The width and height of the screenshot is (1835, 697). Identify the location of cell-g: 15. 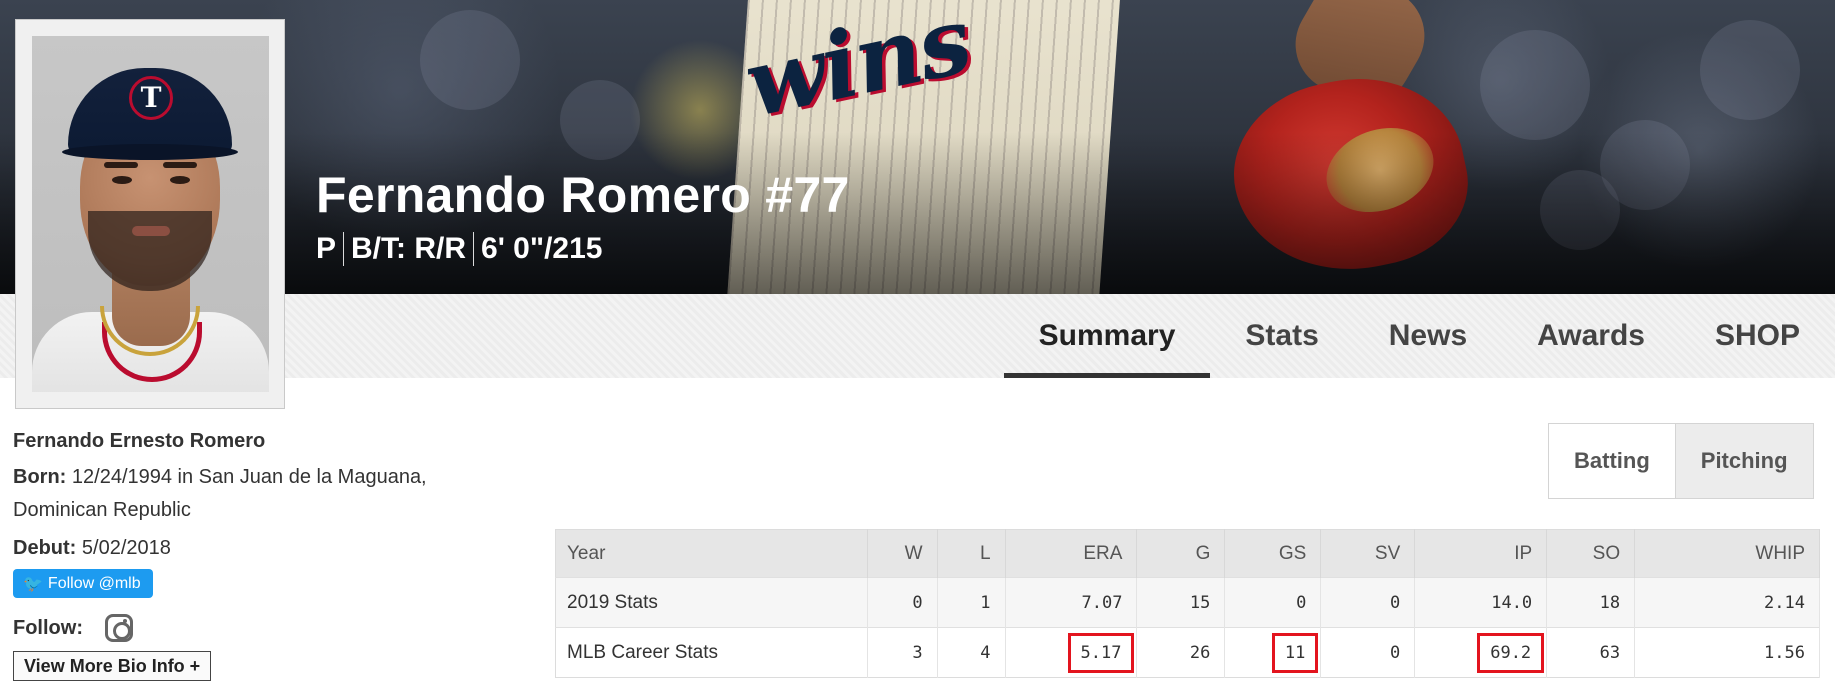
(1181, 602).